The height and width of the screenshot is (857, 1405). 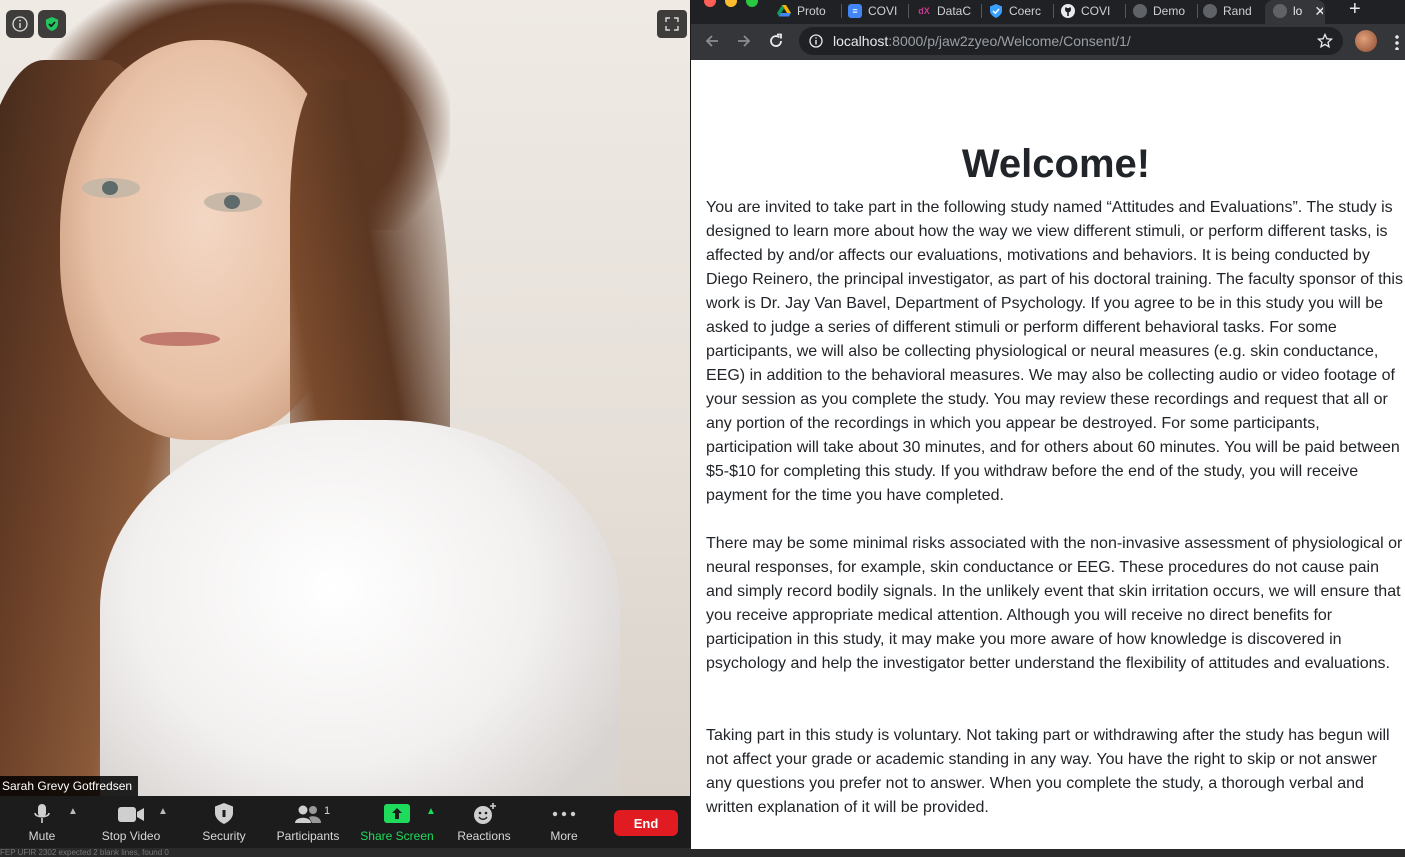 I want to click on participants-button: 1 Participants, so click(x=308, y=822).